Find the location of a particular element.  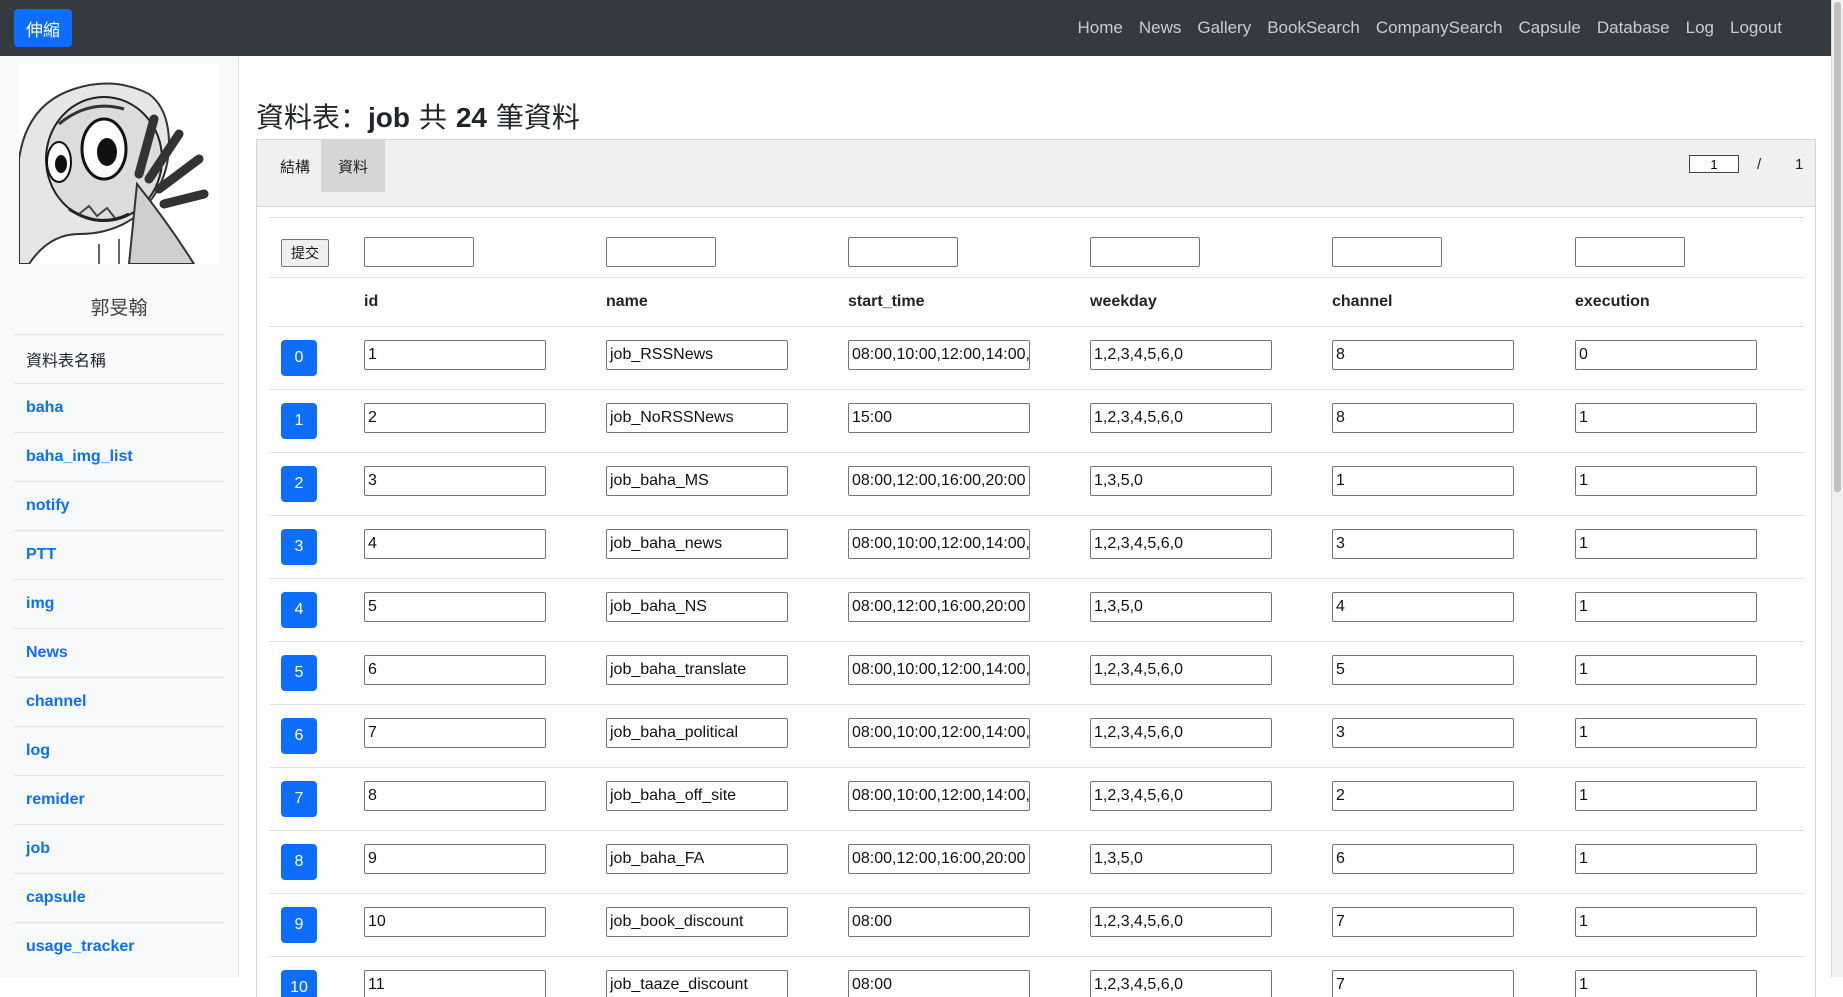

page-scrollbar is located at coordinates (1837, 488).